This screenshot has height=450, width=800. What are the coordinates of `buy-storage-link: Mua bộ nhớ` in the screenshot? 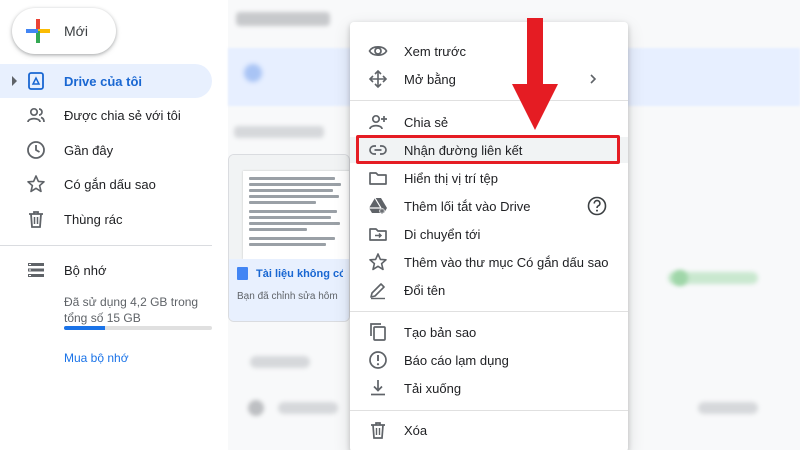 It's located at (96, 358).